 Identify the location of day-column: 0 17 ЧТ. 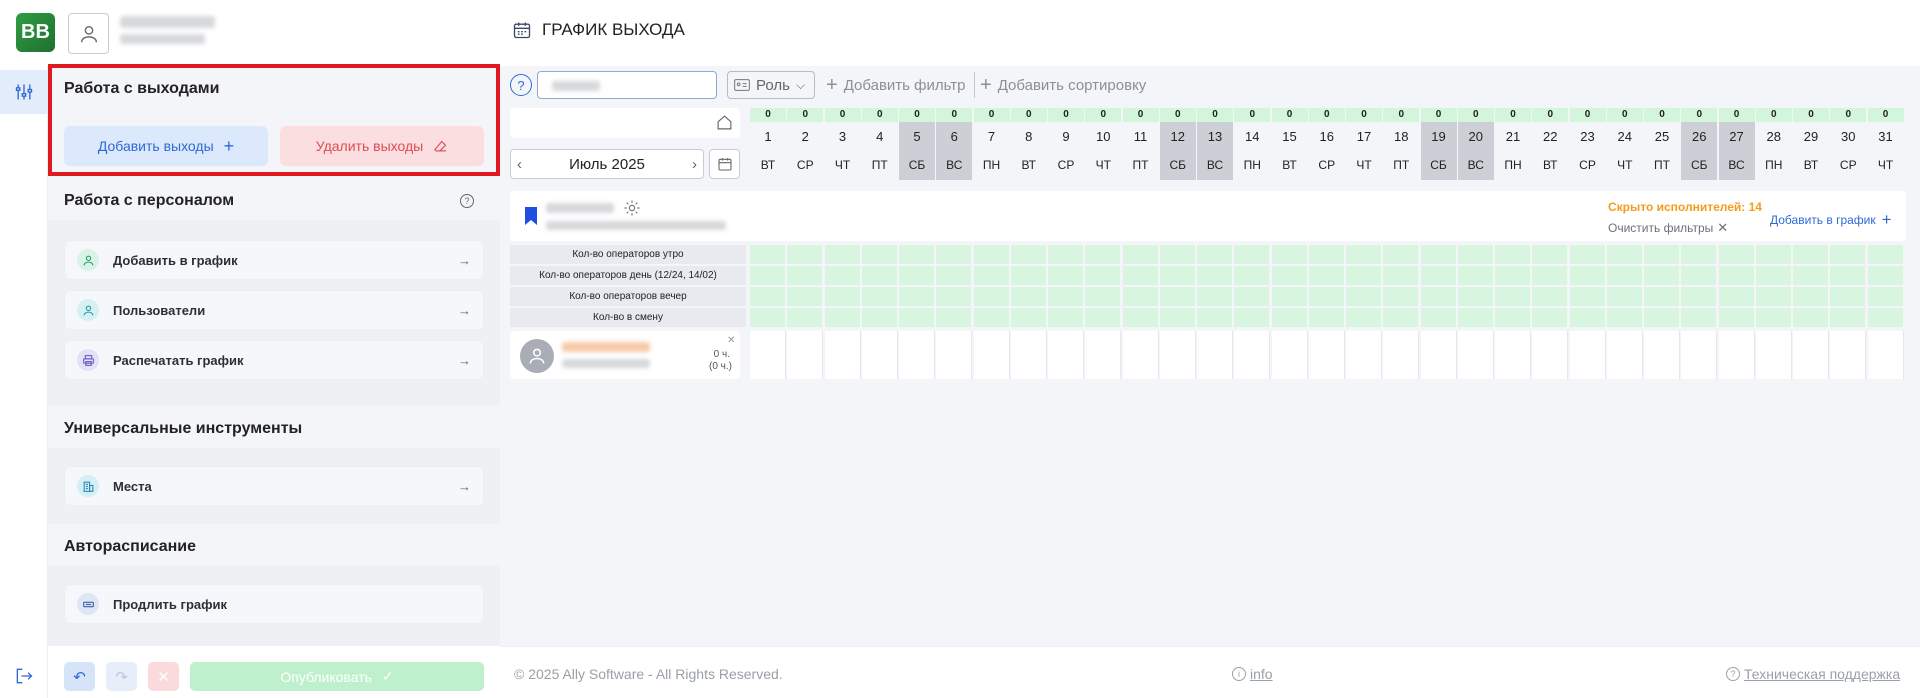
(1364, 144).